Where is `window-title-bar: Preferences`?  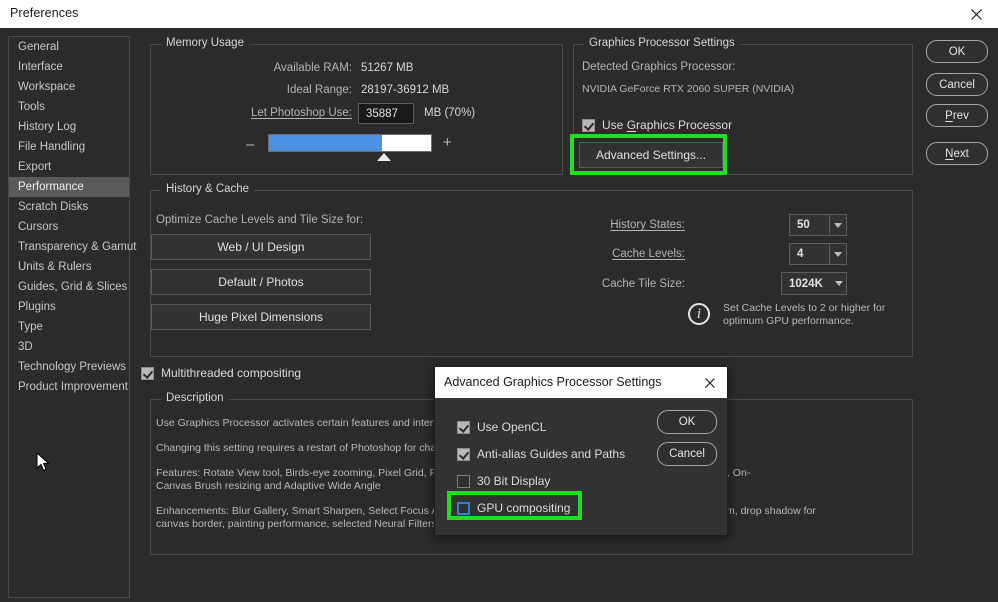 window-title-bar: Preferences is located at coordinates (499, 14).